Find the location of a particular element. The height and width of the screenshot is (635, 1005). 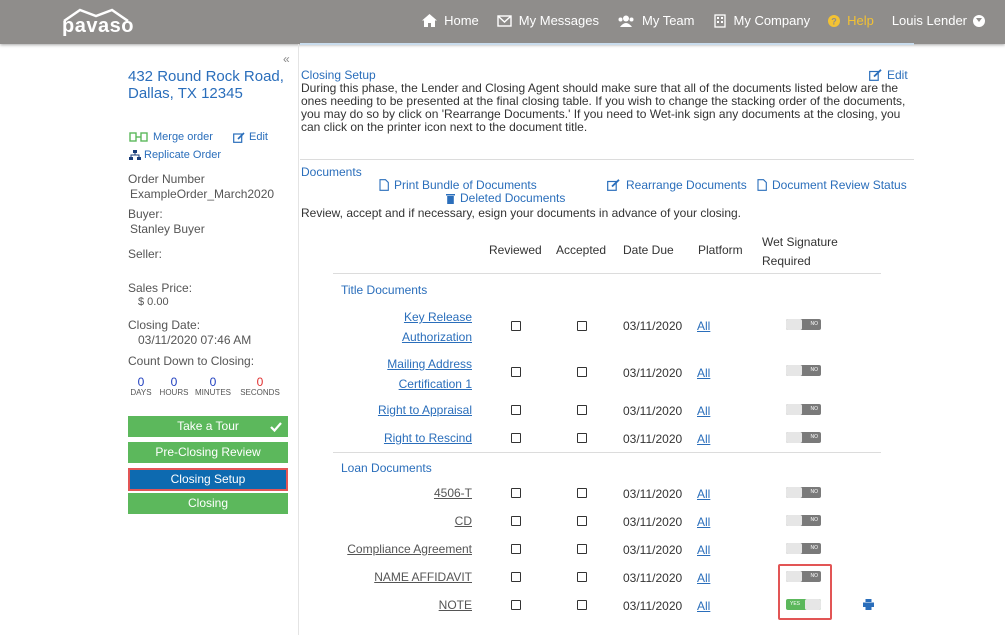

step-closing: Closing is located at coordinates (208, 503).